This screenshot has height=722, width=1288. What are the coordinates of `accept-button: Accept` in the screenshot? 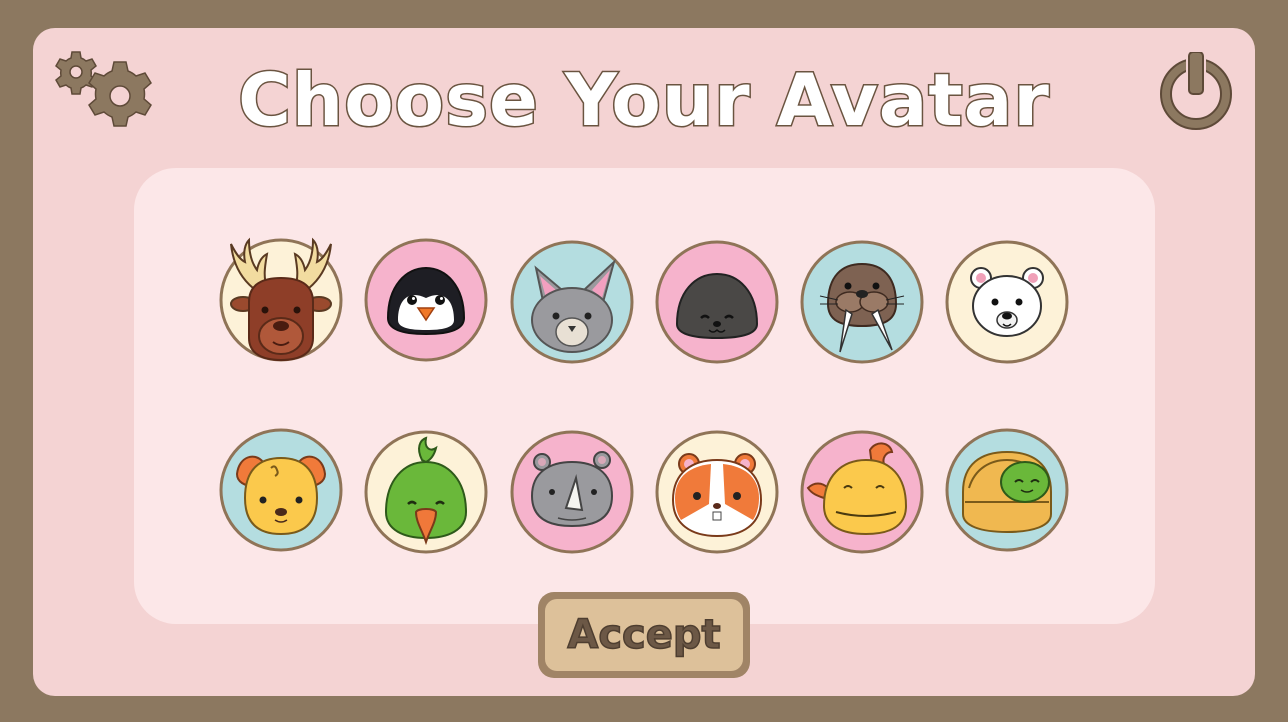 It's located at (644, 635).